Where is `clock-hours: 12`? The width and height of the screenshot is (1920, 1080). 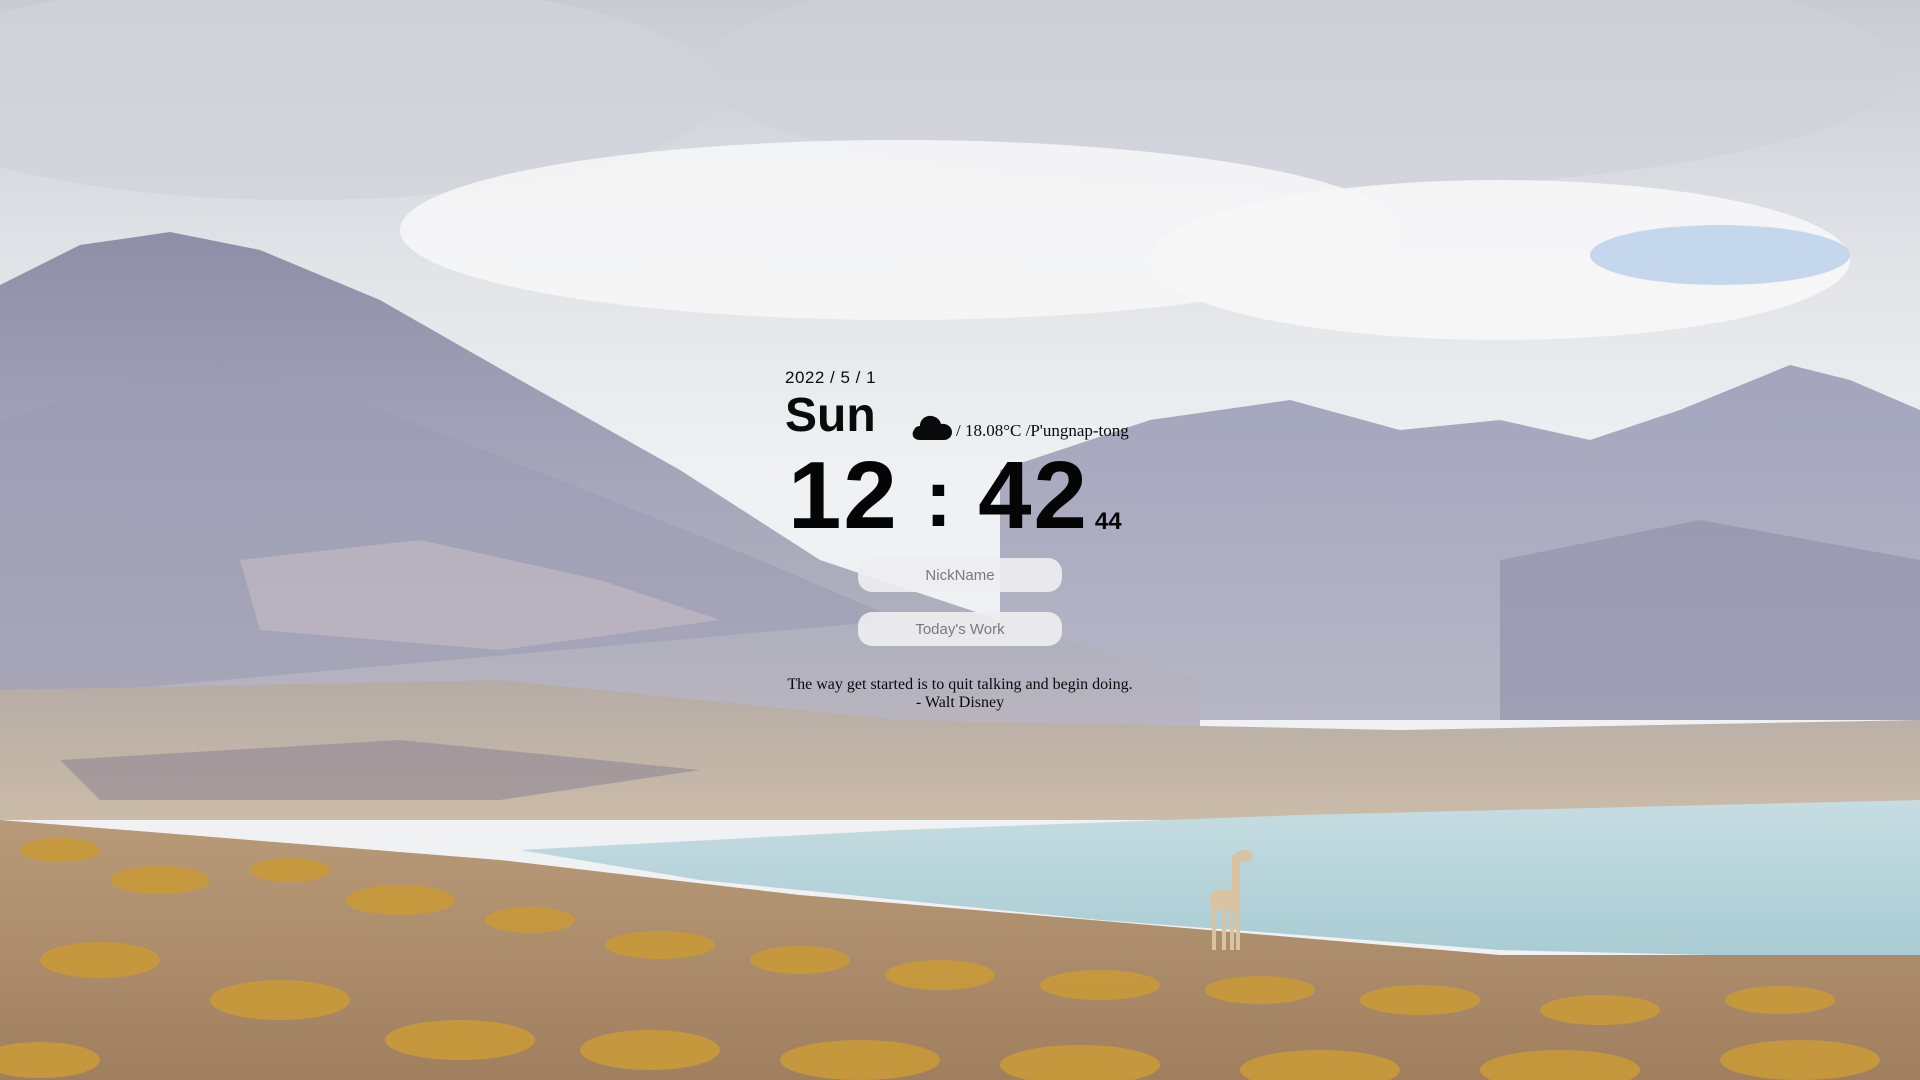
clock-hours: 12 is located at coordinates (843, 495).